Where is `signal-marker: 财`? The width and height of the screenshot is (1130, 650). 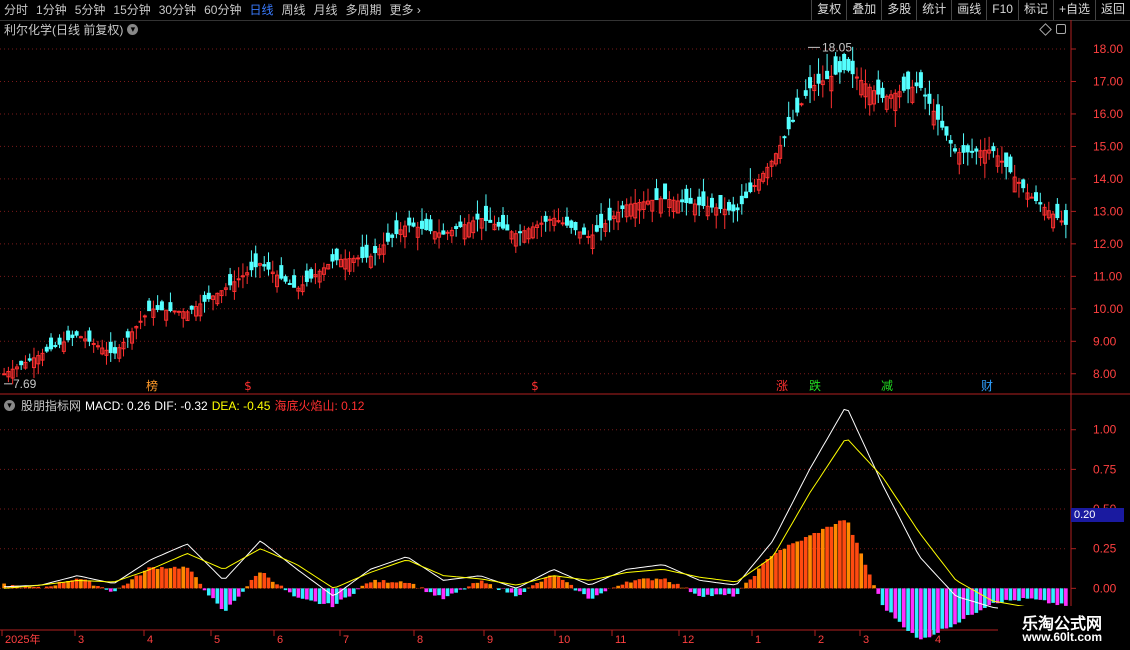
signal-marker: 财 is located at coordinates (987, 386).